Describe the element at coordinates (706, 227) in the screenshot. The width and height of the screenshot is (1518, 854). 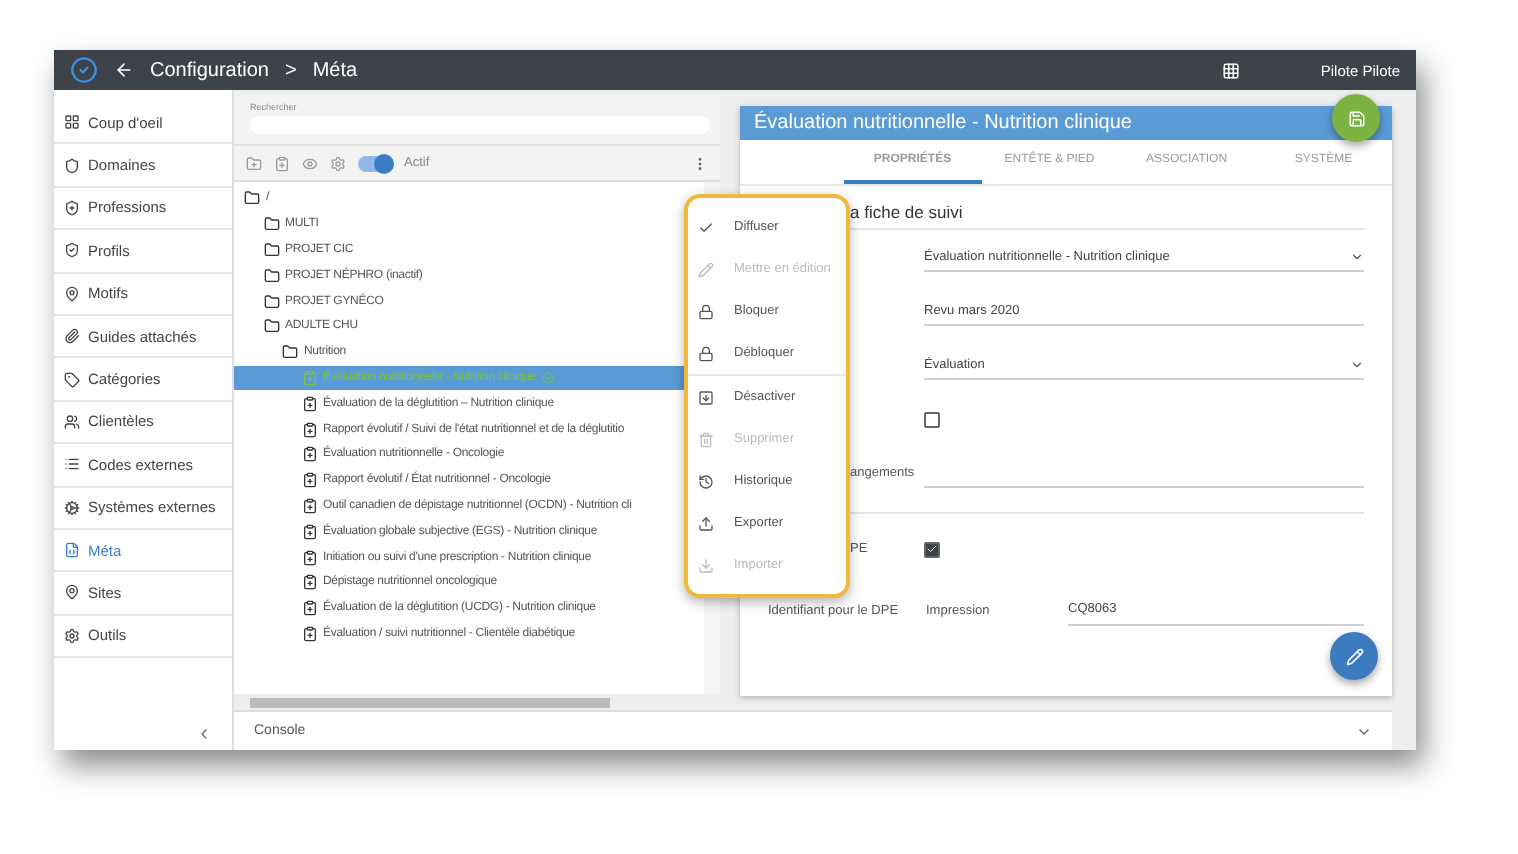
I see `check-icon` at that location.